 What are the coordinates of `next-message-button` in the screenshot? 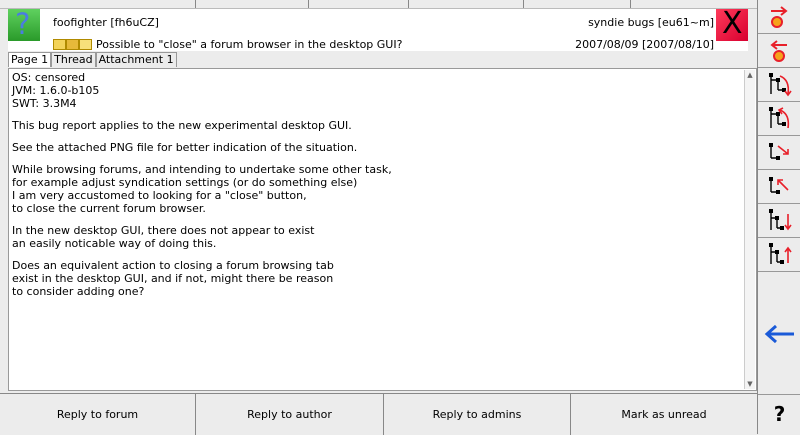 It's located at (779, 153).